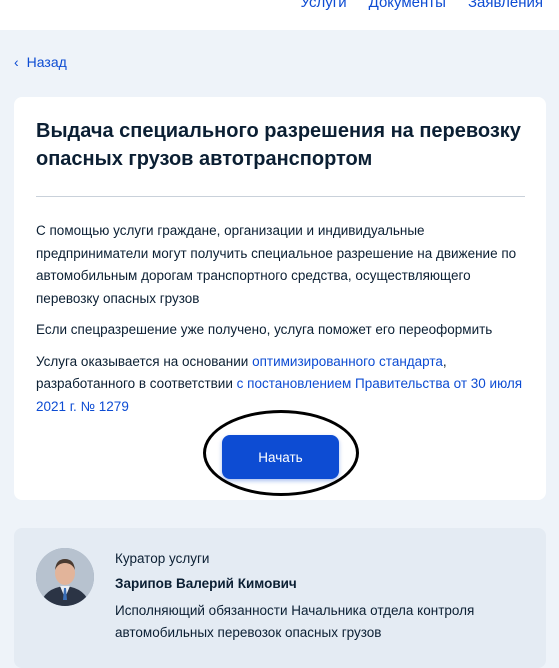 The height and width of the screenshot is (668, 559). Describe the element at coordinates (280, 457) in the screenshot. I see `start-button: Начать` at that location.